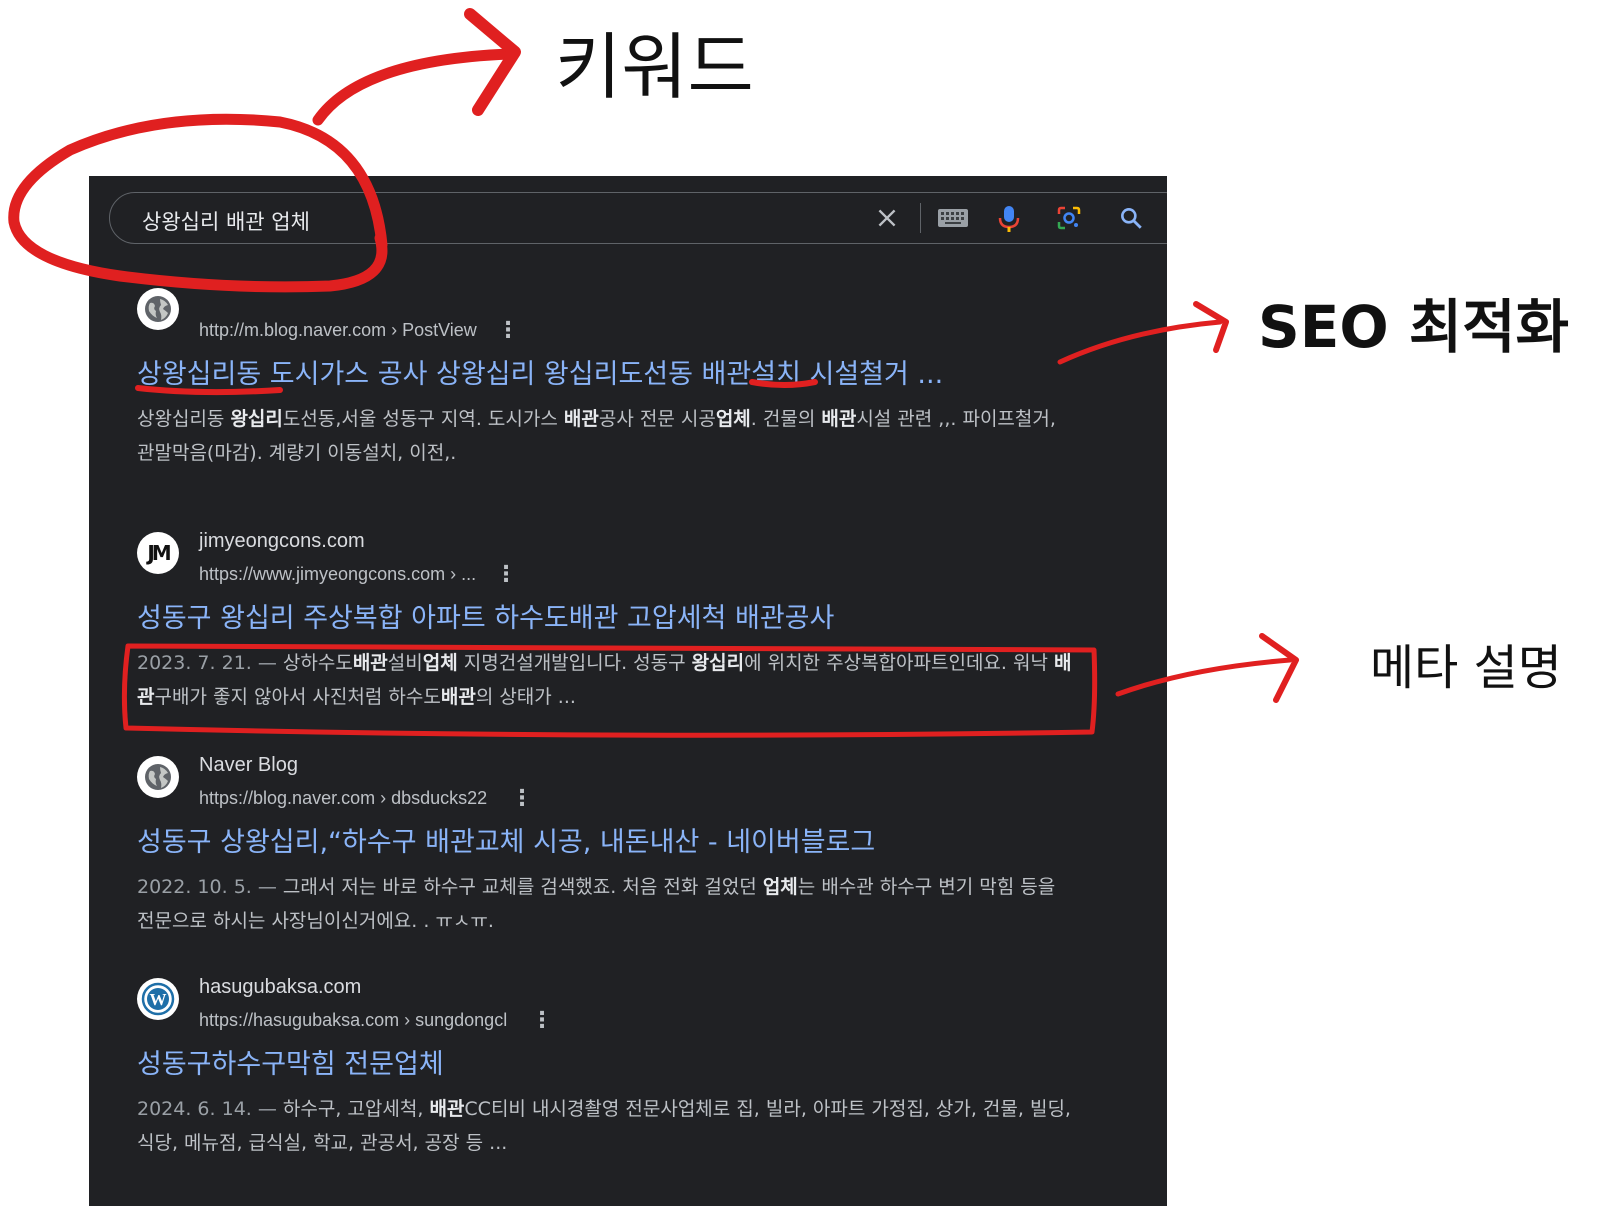  I want to click on keyword-annotation-label: 키워드, so click(654, 67).